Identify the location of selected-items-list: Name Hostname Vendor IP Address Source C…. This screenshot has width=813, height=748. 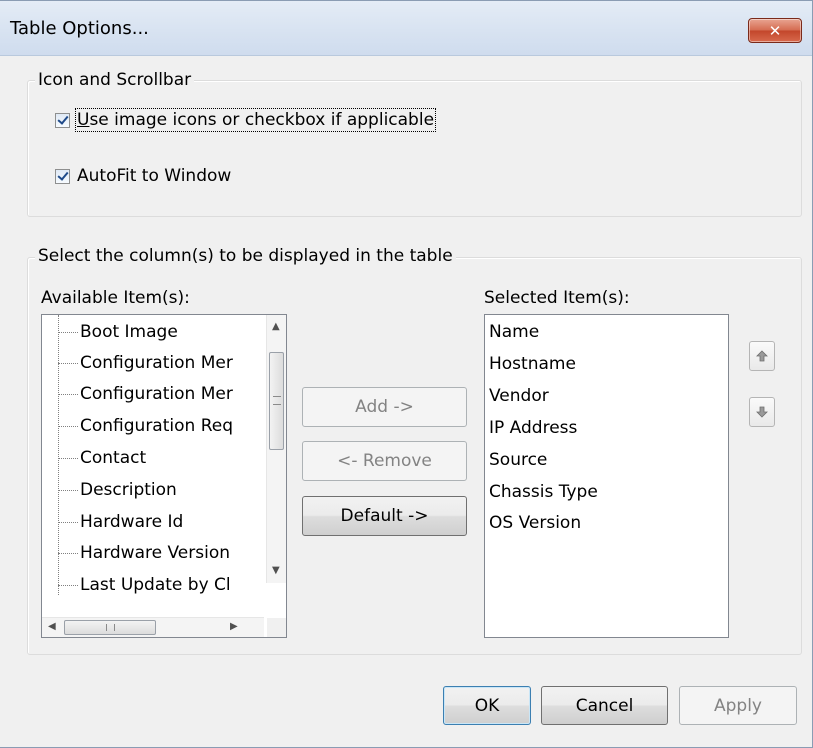
(606, 476).